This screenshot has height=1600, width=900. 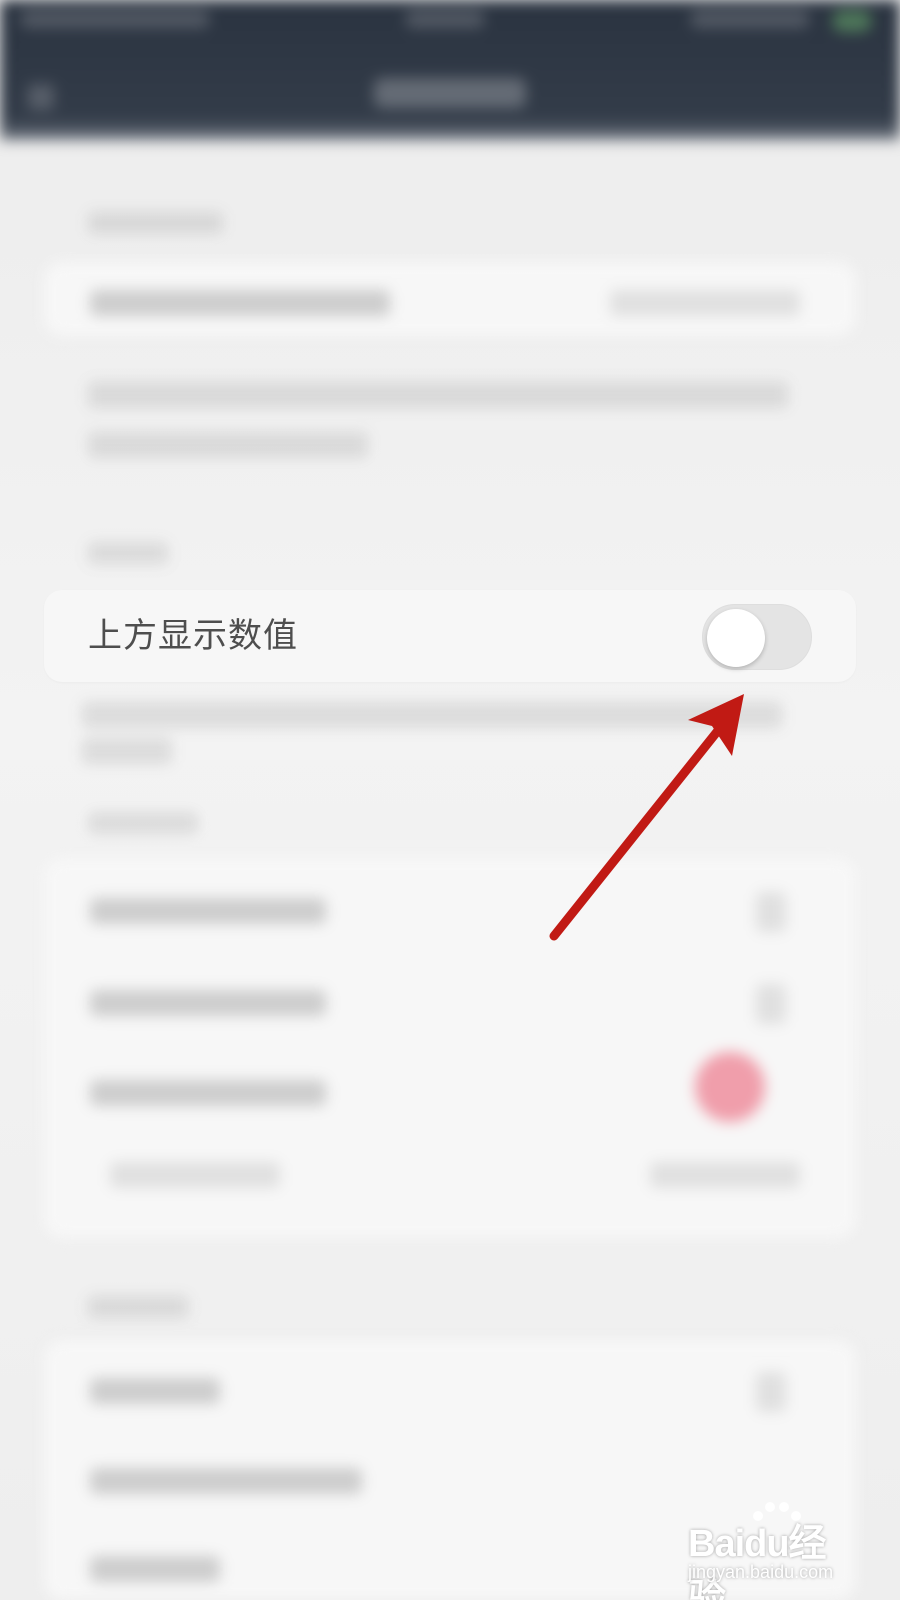 What do you see at coordinates (761, 1572) in the screenshot?
I see `watermark-url: jingyan.baidu.com` at bounding box center [761, 1572].